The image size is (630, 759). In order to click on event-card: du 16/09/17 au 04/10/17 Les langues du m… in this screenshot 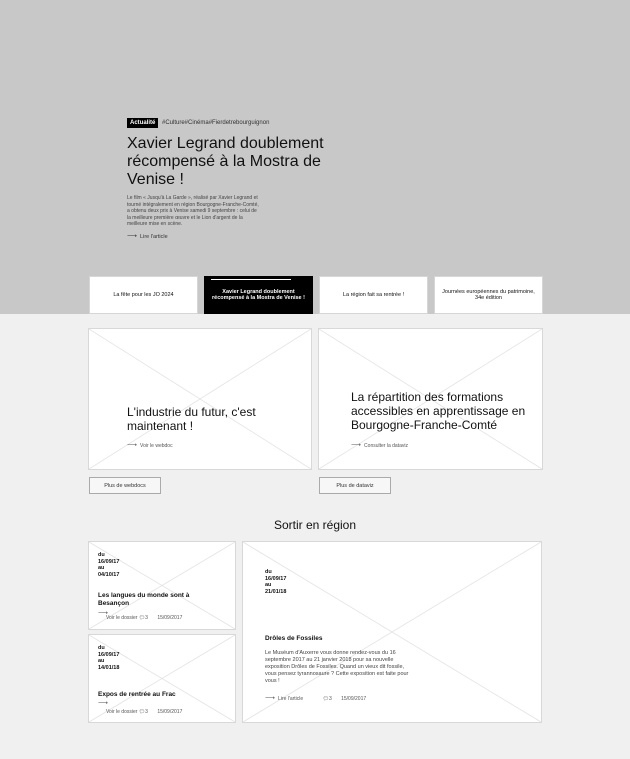, I will do `click(162, 585)`.